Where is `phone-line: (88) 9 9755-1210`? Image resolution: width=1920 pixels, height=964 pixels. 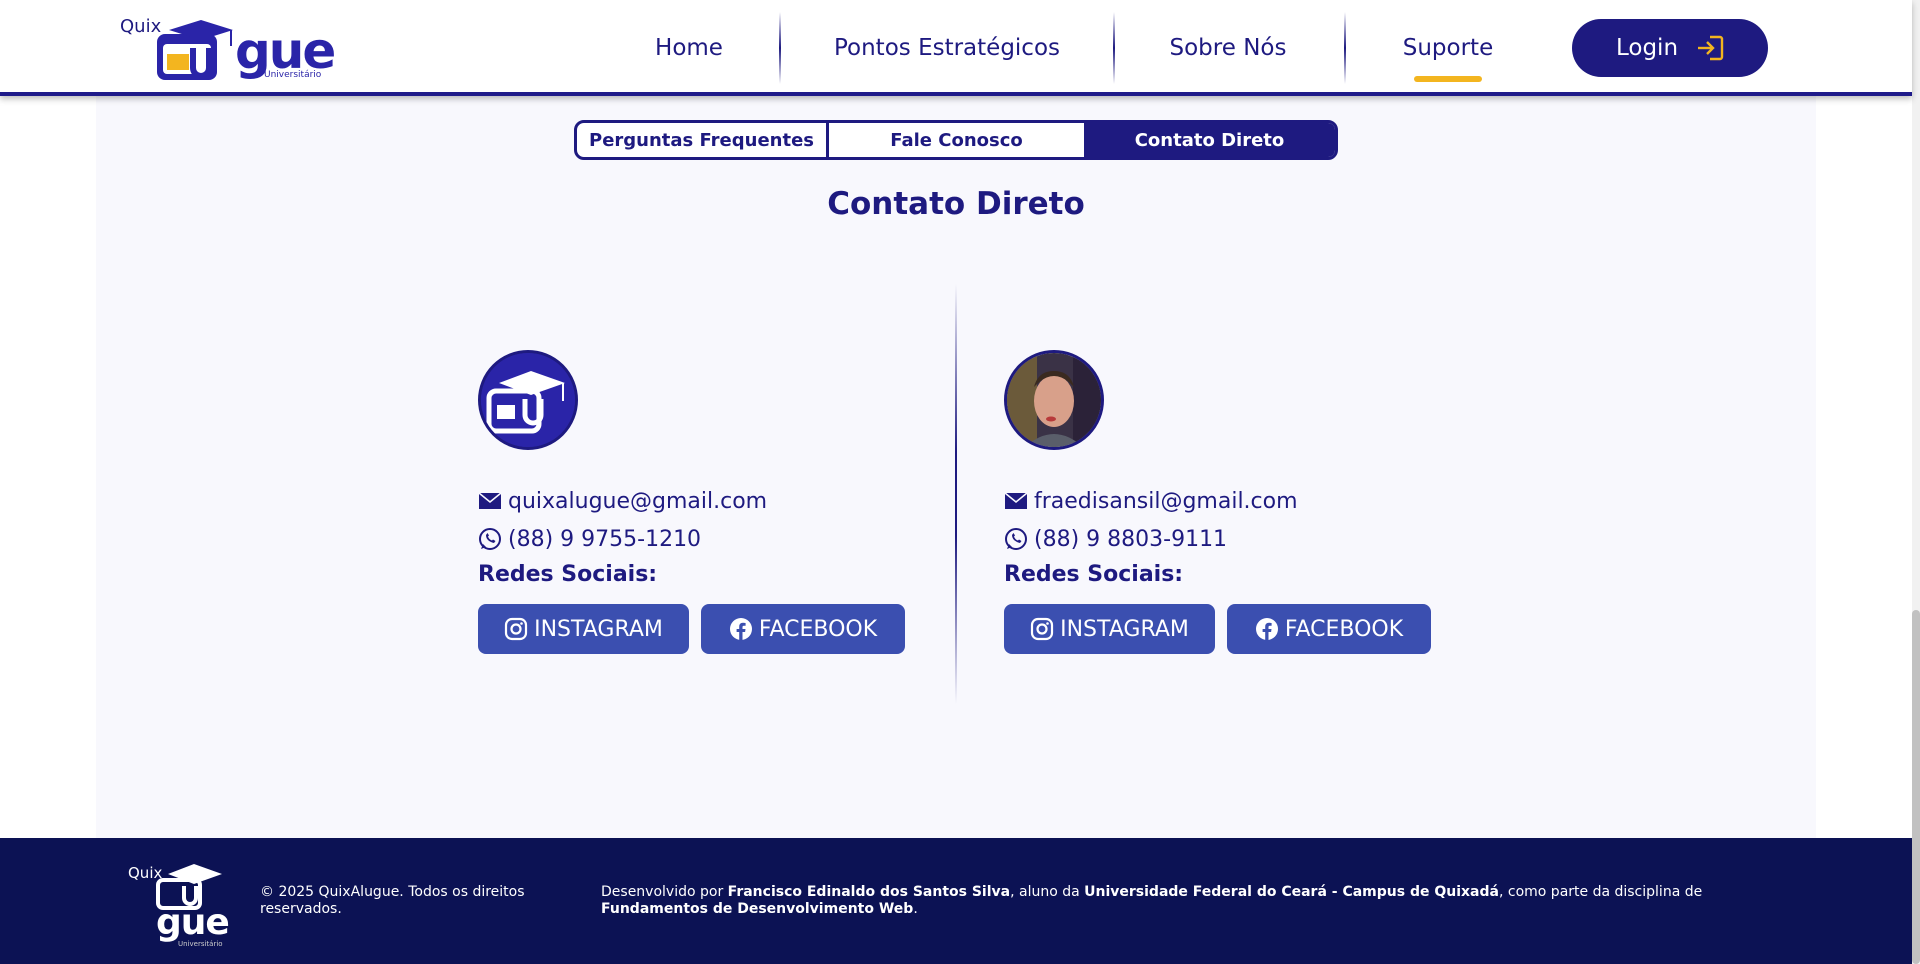
phone-line: (88) 9 9755-1210 is located at coordinates (698, 539).